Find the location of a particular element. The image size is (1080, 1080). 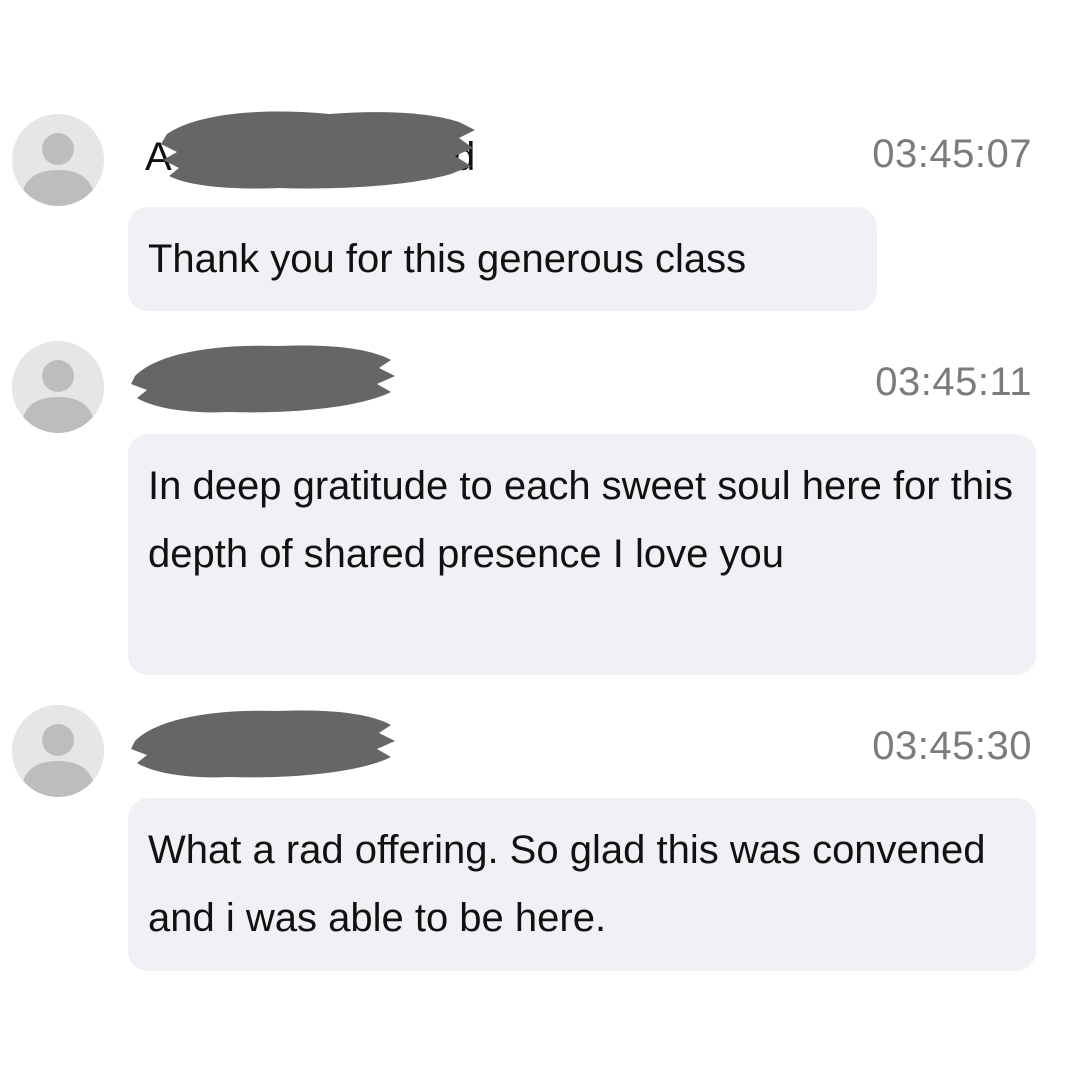

message-timestamp: 03:45:11 is located at coordinates (953, 382).